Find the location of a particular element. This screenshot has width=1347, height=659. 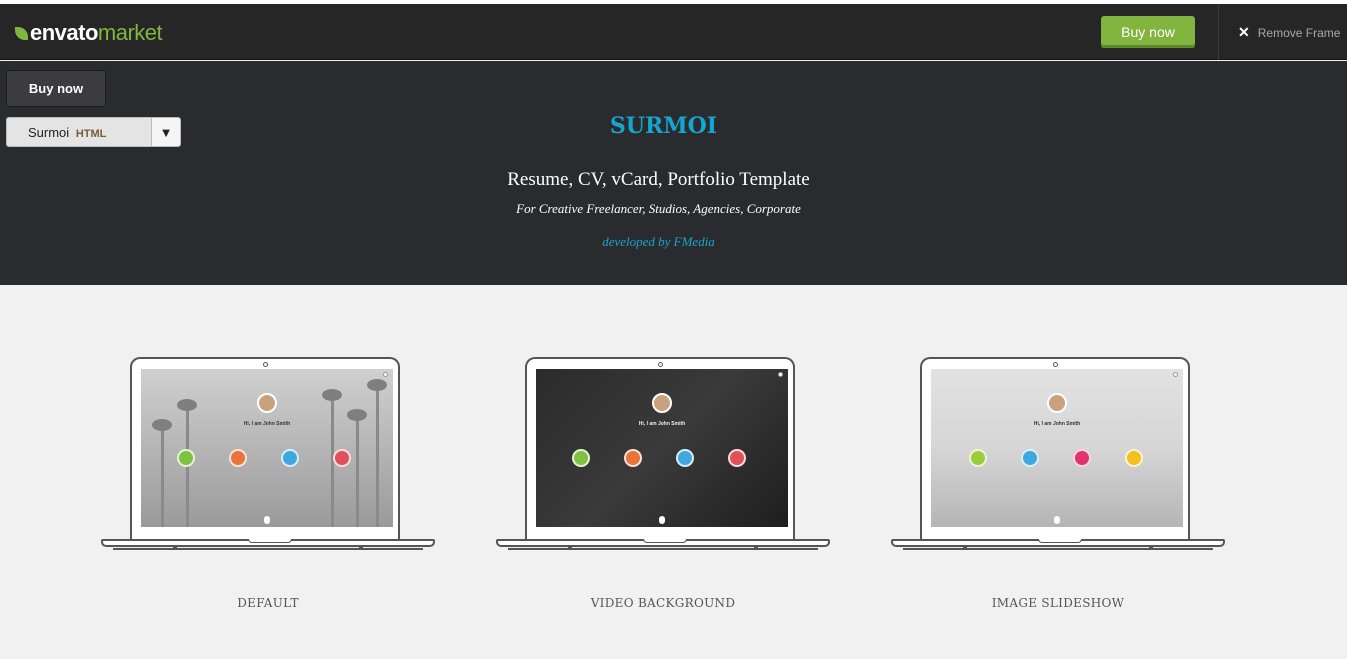

demo-caption: IMAGE SLIDESHOW is located at coordinates (1058, 603).